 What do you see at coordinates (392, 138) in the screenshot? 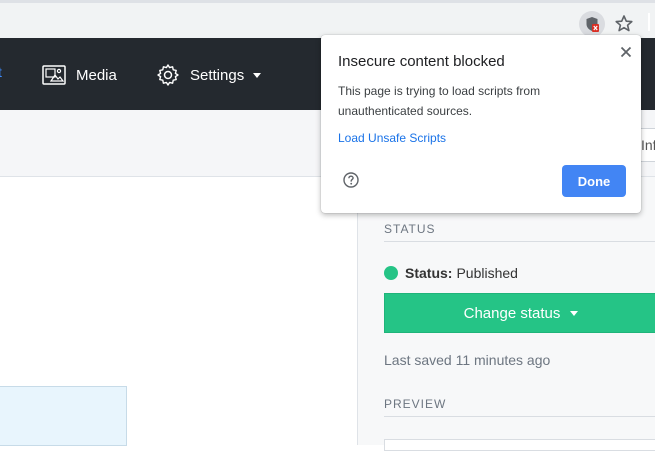
I see `load-unsafe-scripts-link: Load Unsafe Scripts` at bounding box center [392, 138].